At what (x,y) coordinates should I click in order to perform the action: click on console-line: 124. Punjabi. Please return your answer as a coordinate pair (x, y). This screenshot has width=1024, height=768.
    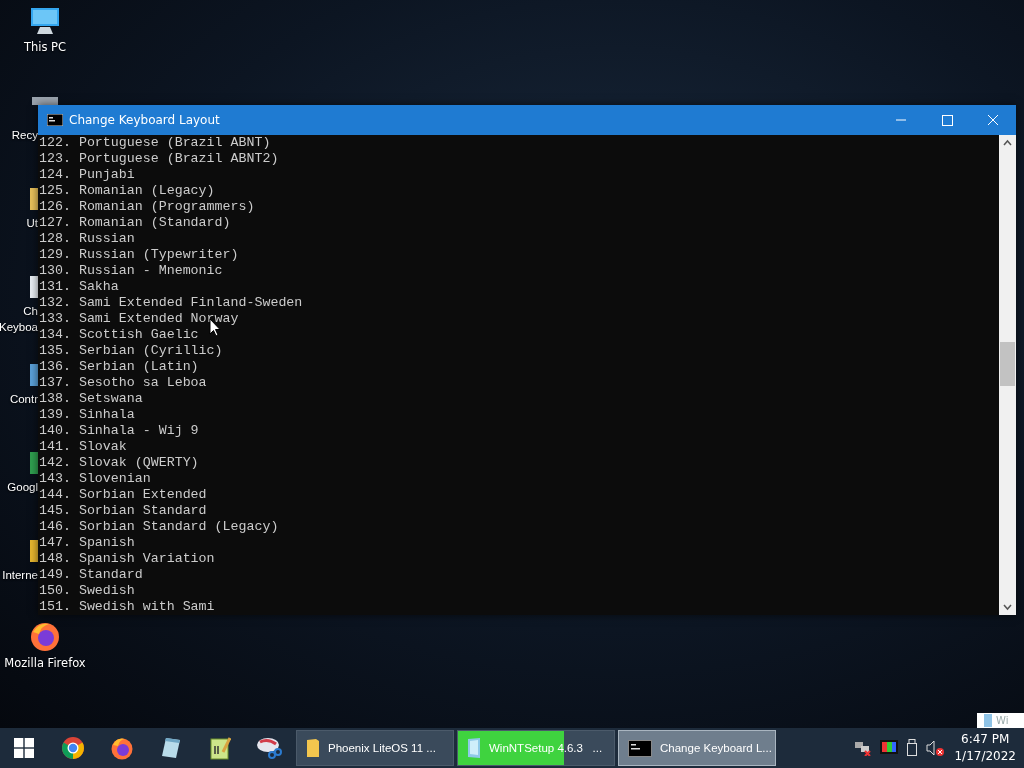
    Looking at the image, I should click on (87, 175).